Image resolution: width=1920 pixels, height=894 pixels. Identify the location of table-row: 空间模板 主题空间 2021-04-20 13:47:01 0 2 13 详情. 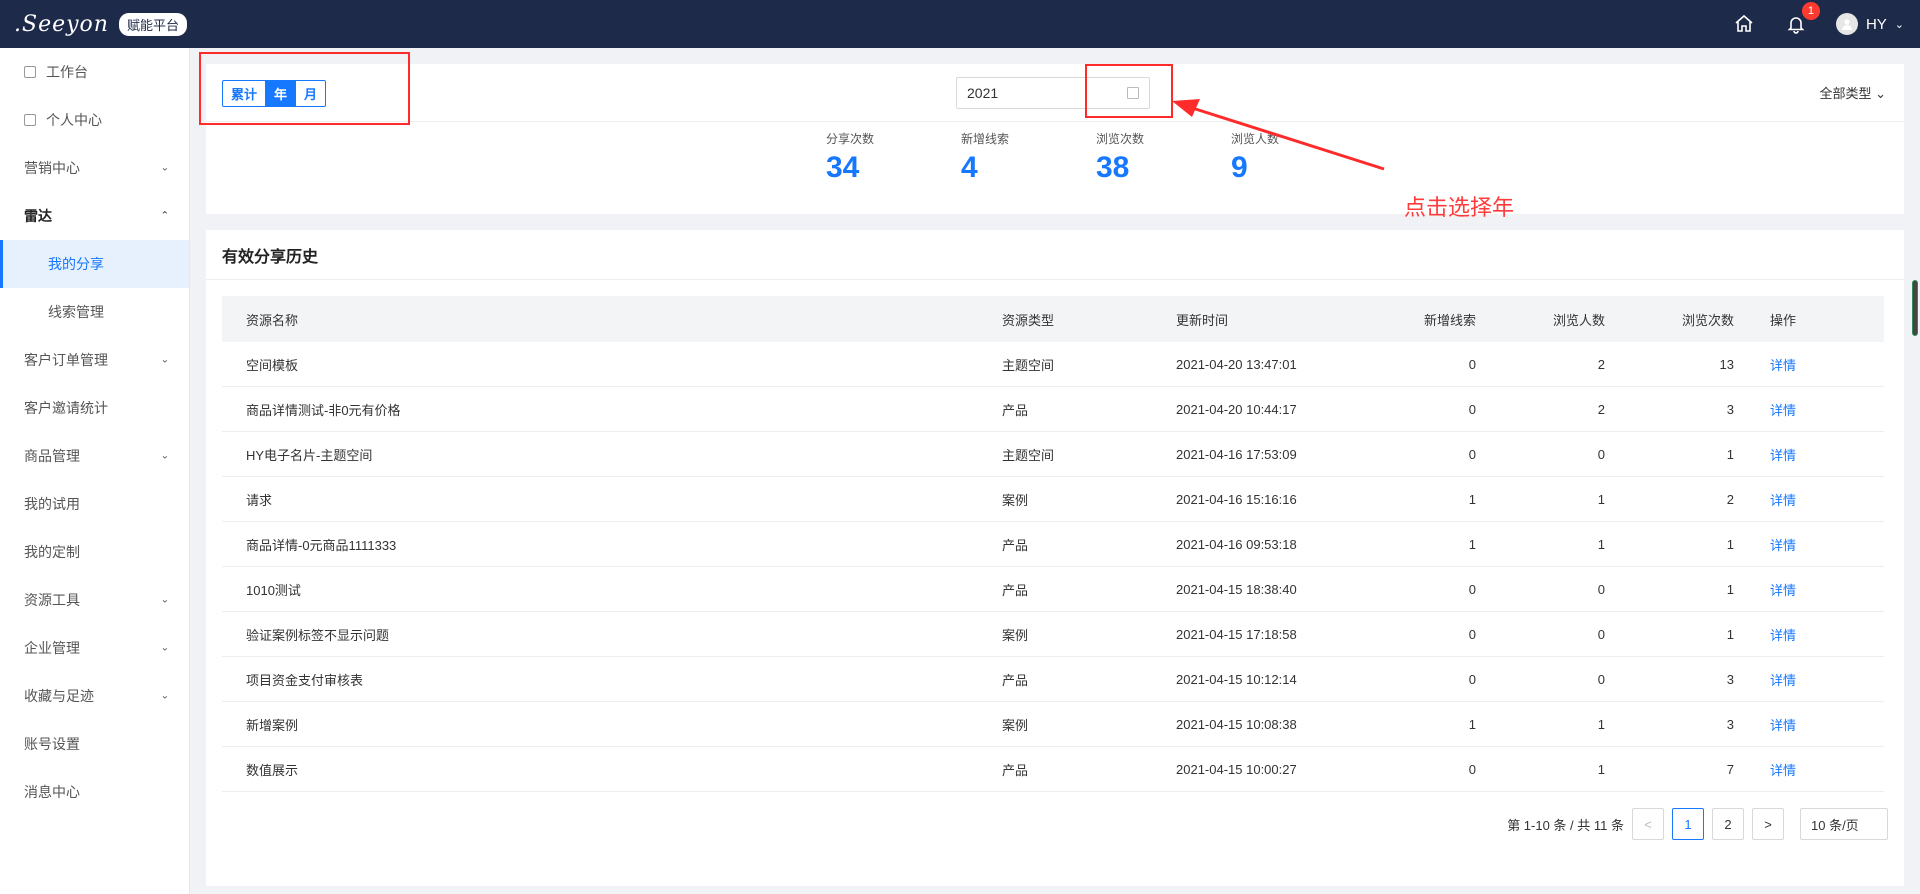
(1053, 364).